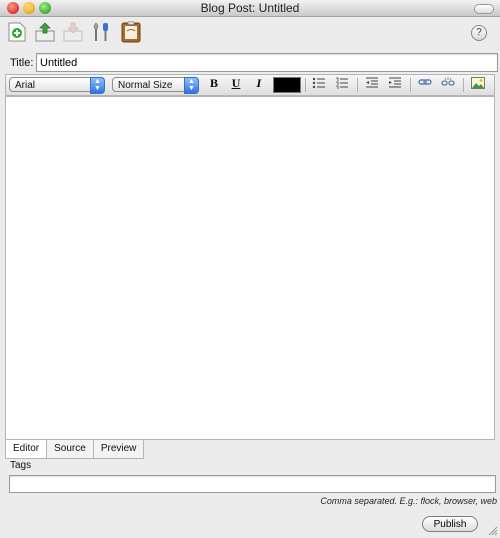 The height and width of the screenshot is (538, 500). What do you see at coordinates (22, 63) in the screenshot?
I see `title-label: Title:` at bounding box center [22, 63].